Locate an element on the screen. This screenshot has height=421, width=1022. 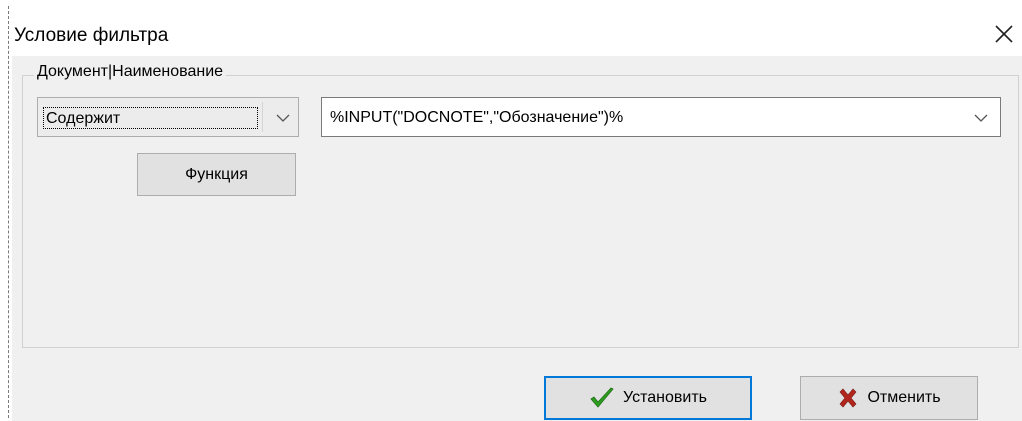
cancel-button-label: Отменить is located at coordinates (904, 397).